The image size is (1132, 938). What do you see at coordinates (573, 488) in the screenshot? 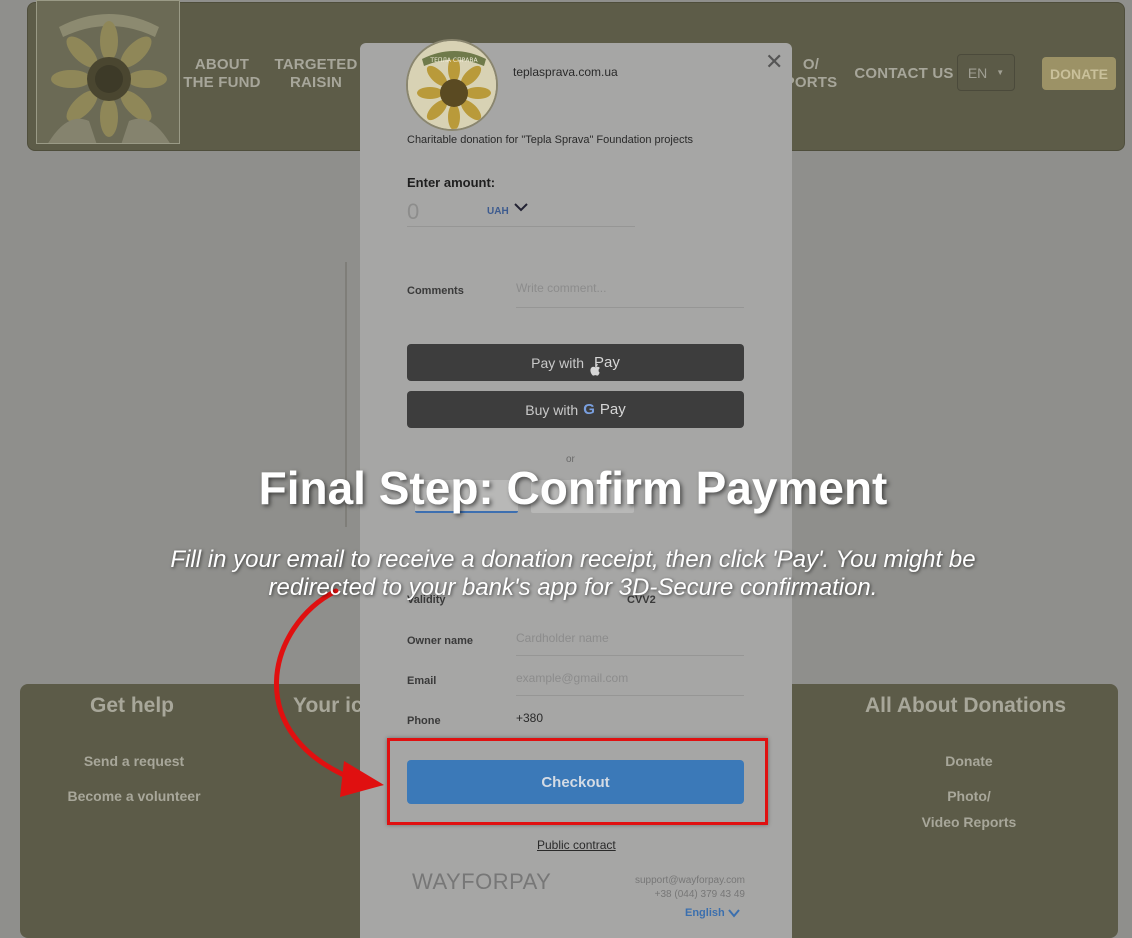
I see `overlay-title: Final Step: Confirm Payment` at bounding box center [573, 488].